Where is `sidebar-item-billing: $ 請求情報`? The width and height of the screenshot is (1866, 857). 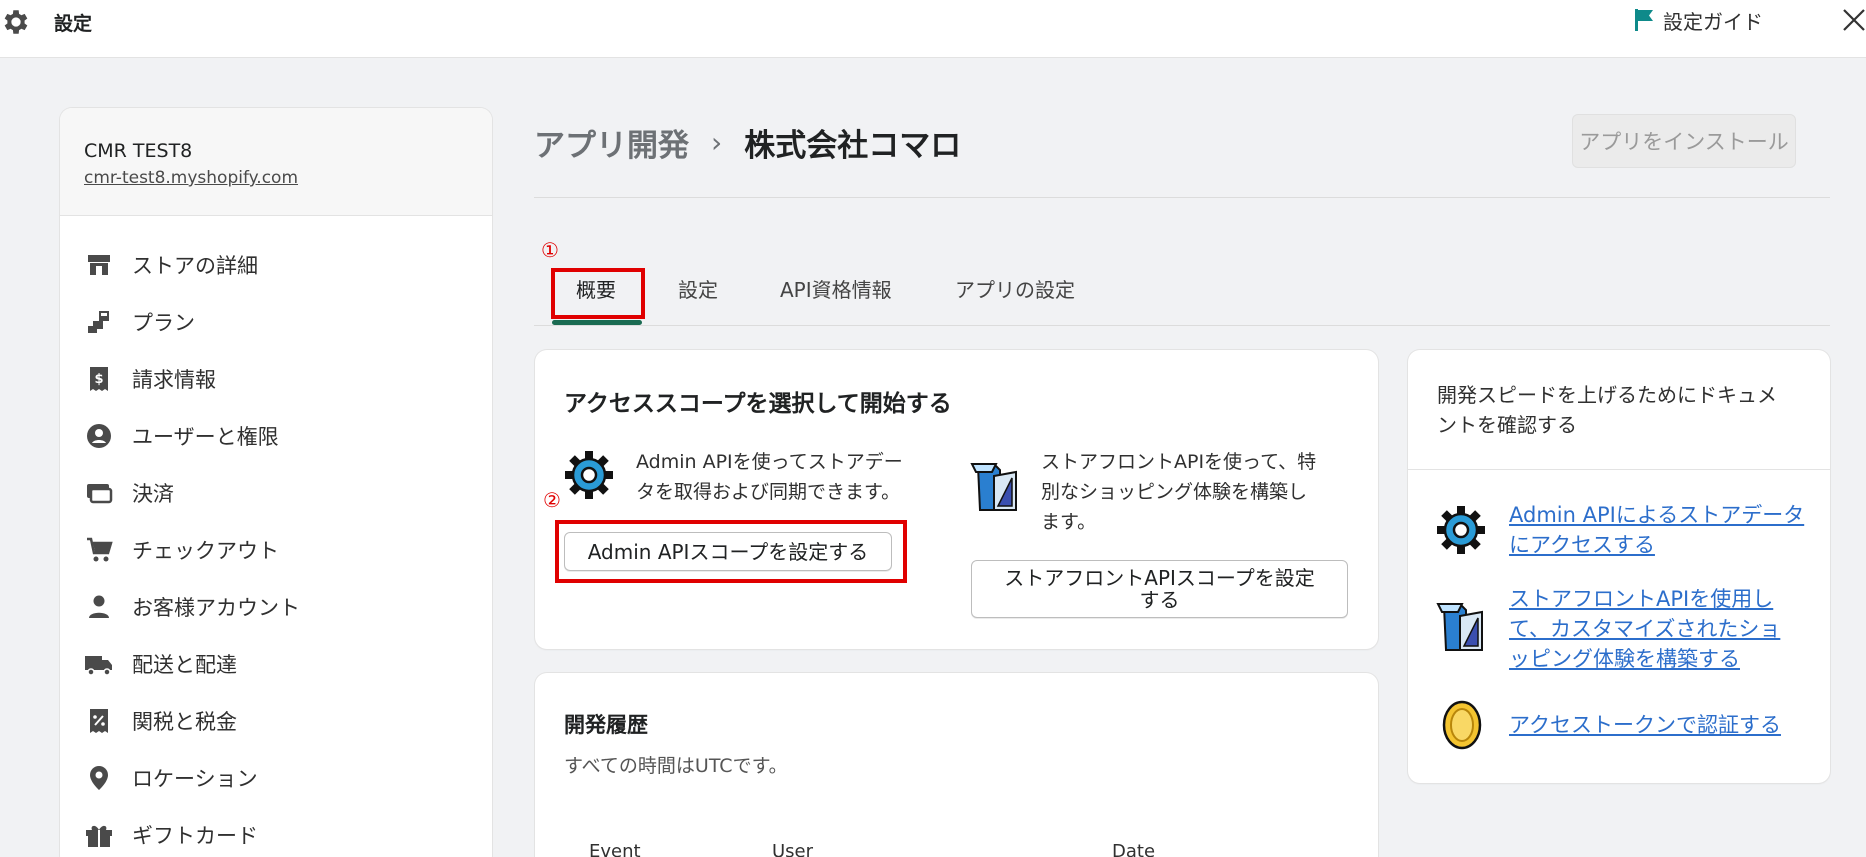 sidebar-item-billing: $ 請求情報 is located at coordinates (276, 378).